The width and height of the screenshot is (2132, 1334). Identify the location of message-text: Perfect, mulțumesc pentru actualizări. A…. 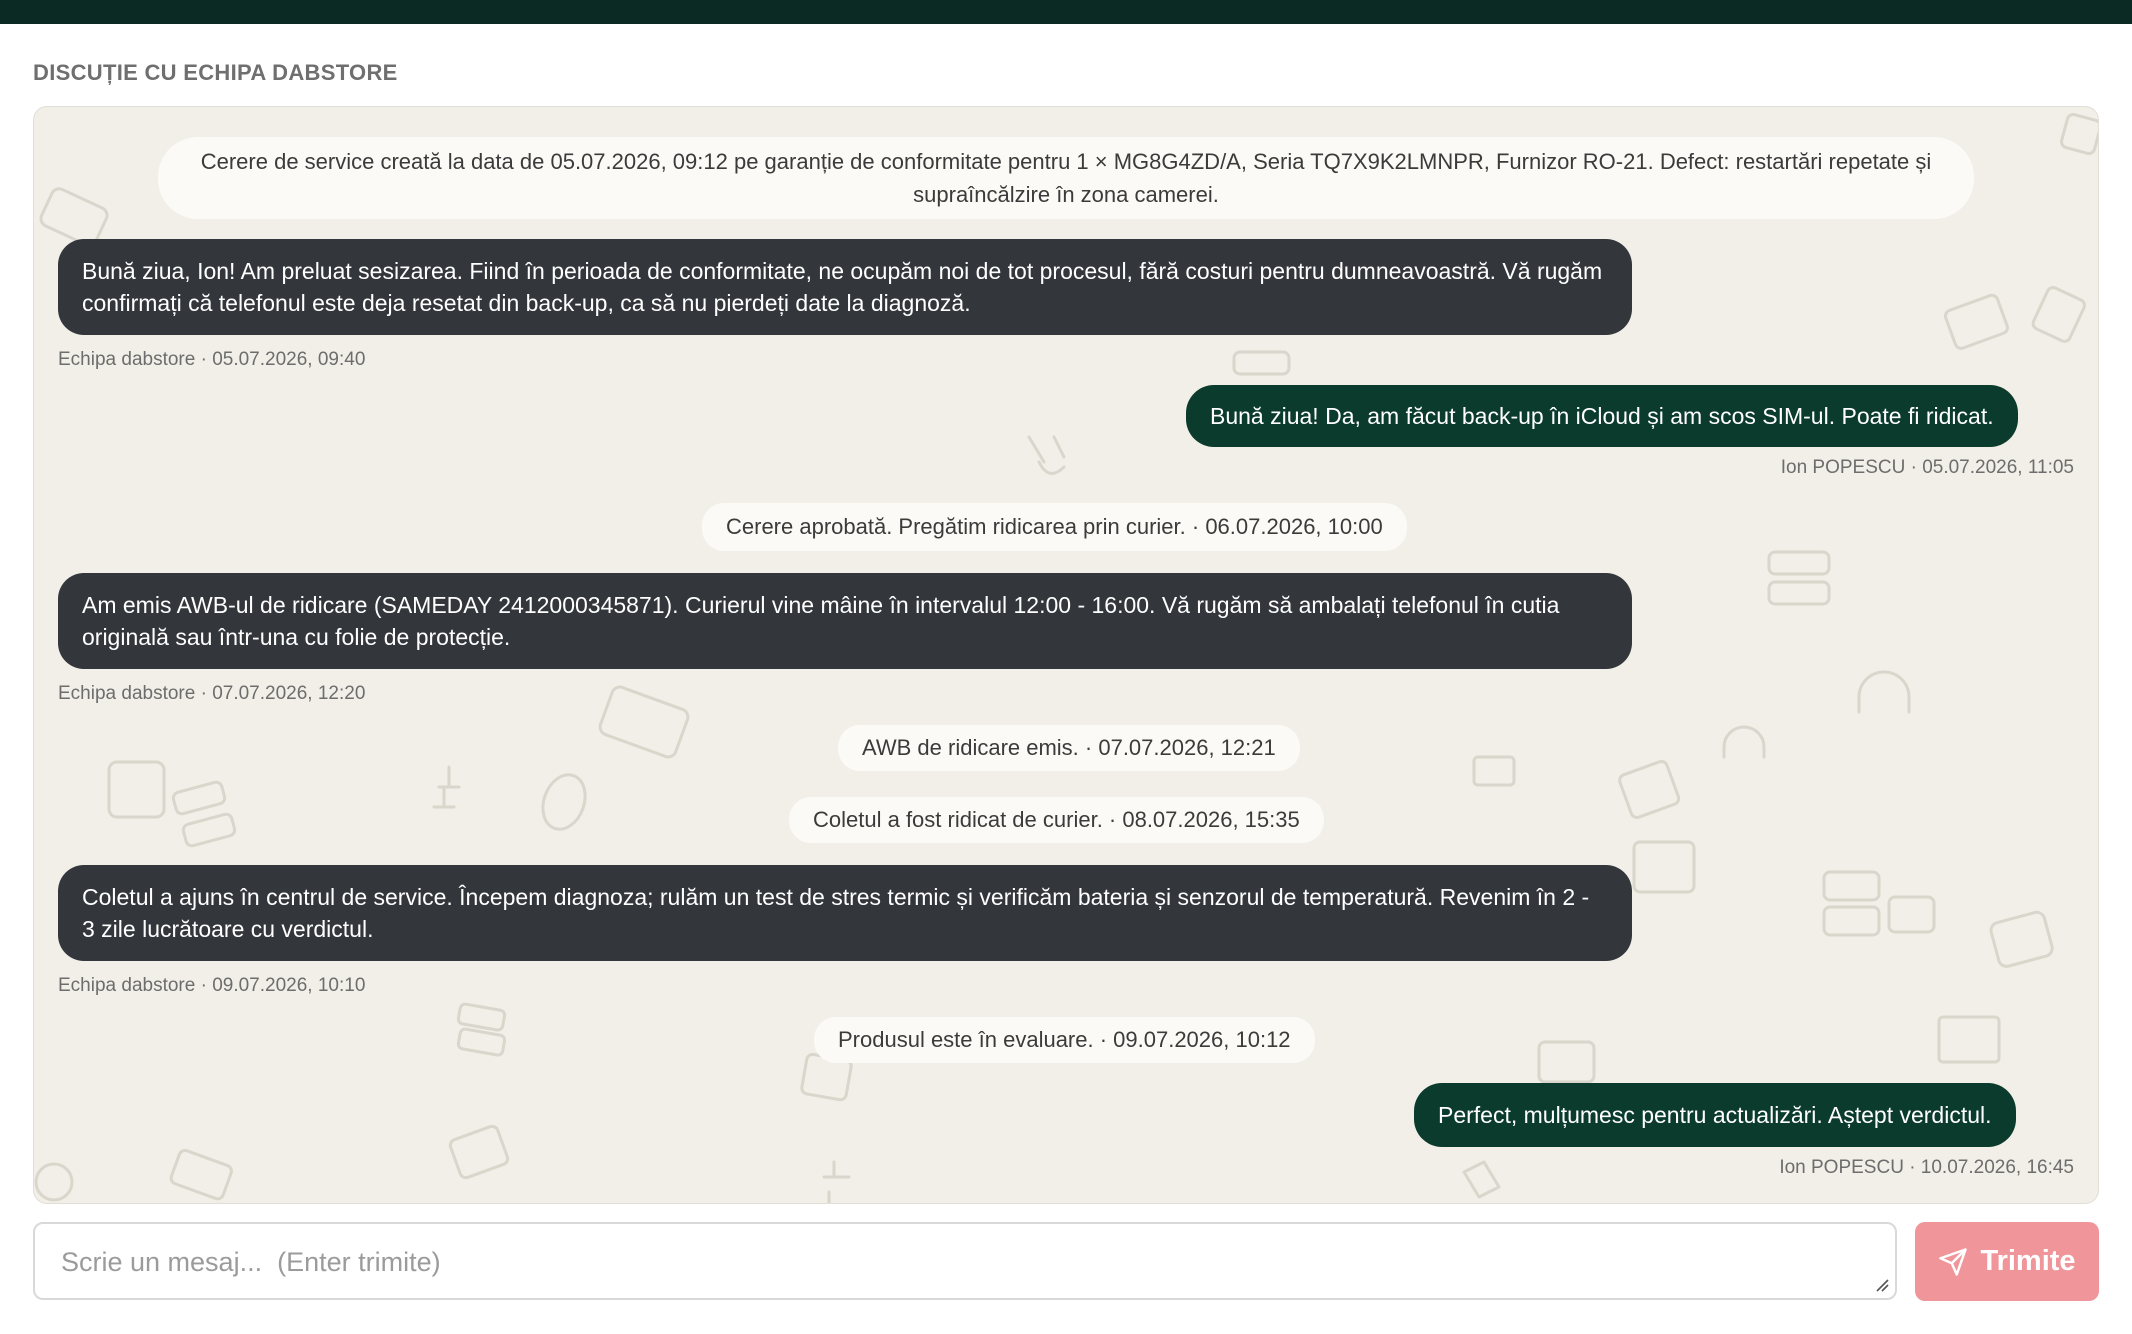
(1715, 1115).